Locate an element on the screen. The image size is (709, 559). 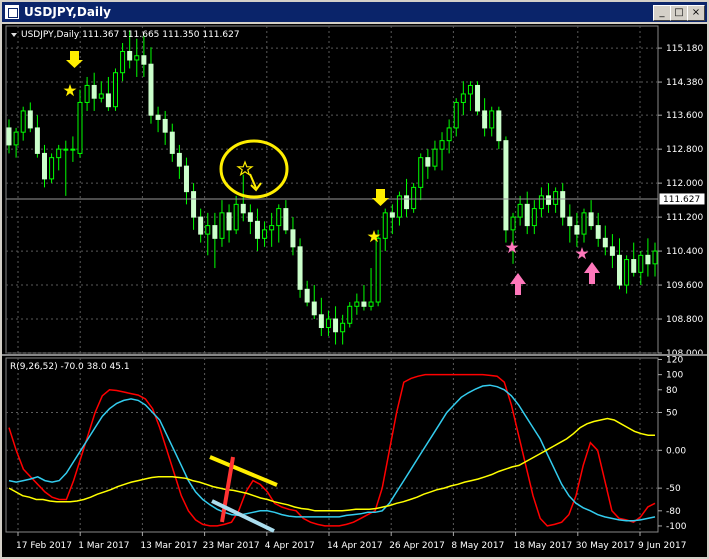
indicator-header: R(9,26,52) -70.0 38.0 45.1 is located at coordinates (70, 367).